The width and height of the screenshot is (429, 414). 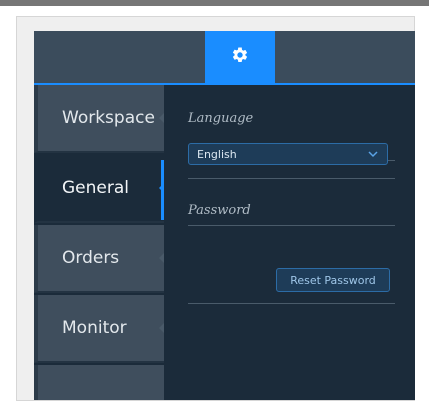 I want to click on settings-tab, so click(x=240, y=57).